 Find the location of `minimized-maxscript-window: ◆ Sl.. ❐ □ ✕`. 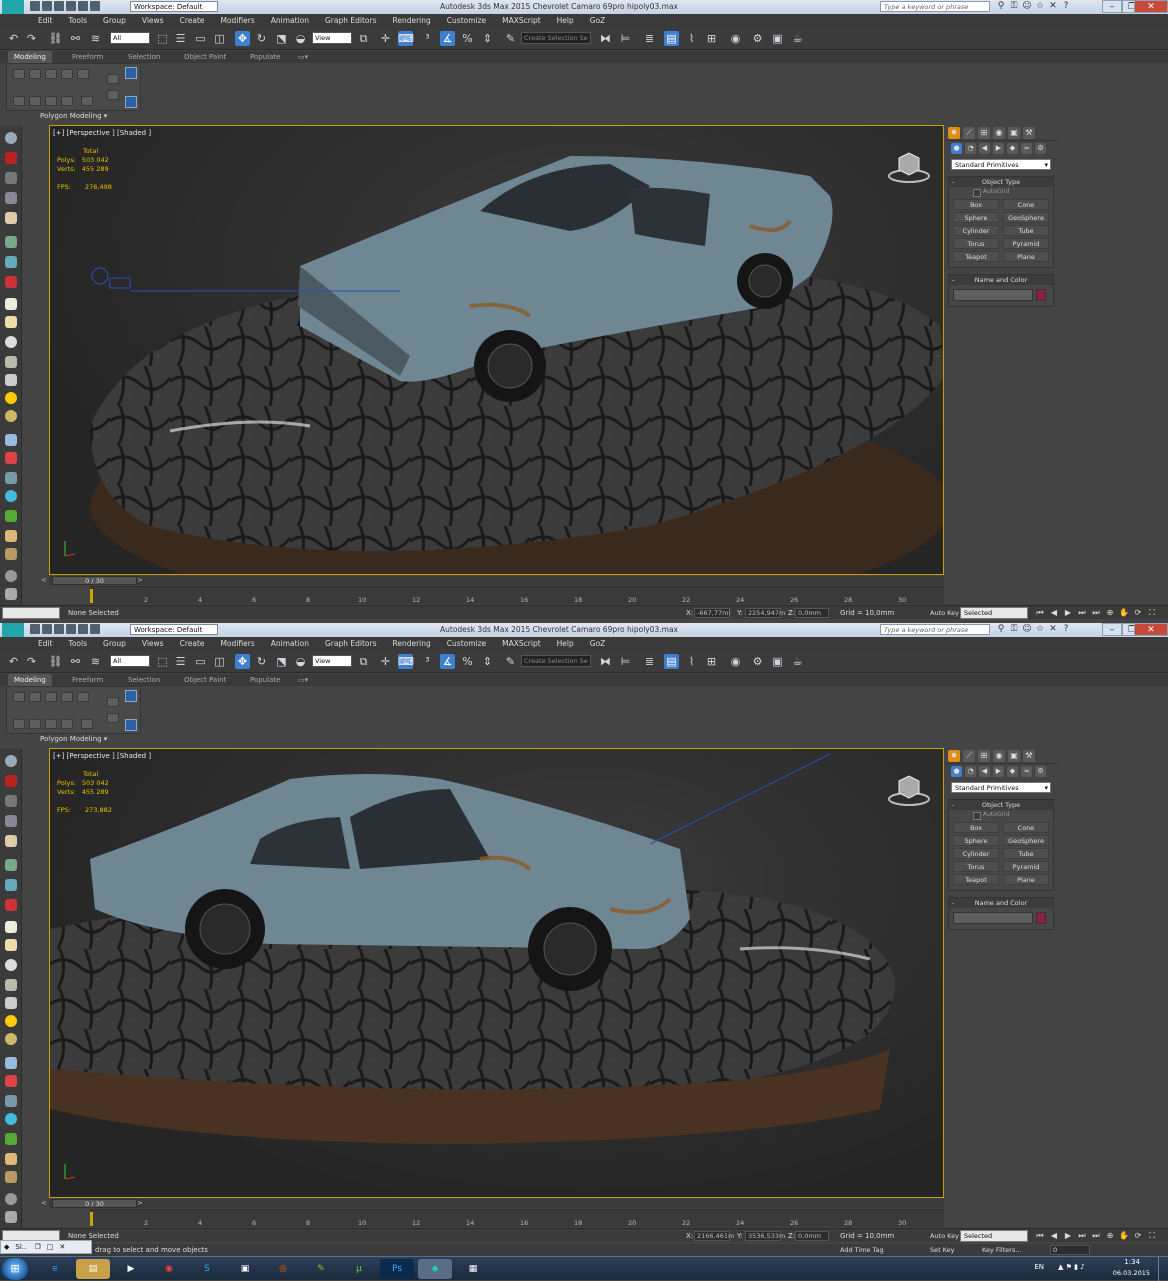

minimized-maxscript-window: ◆ Sl.. ❐ □ ✕ is located at coordinates (46, 1247).